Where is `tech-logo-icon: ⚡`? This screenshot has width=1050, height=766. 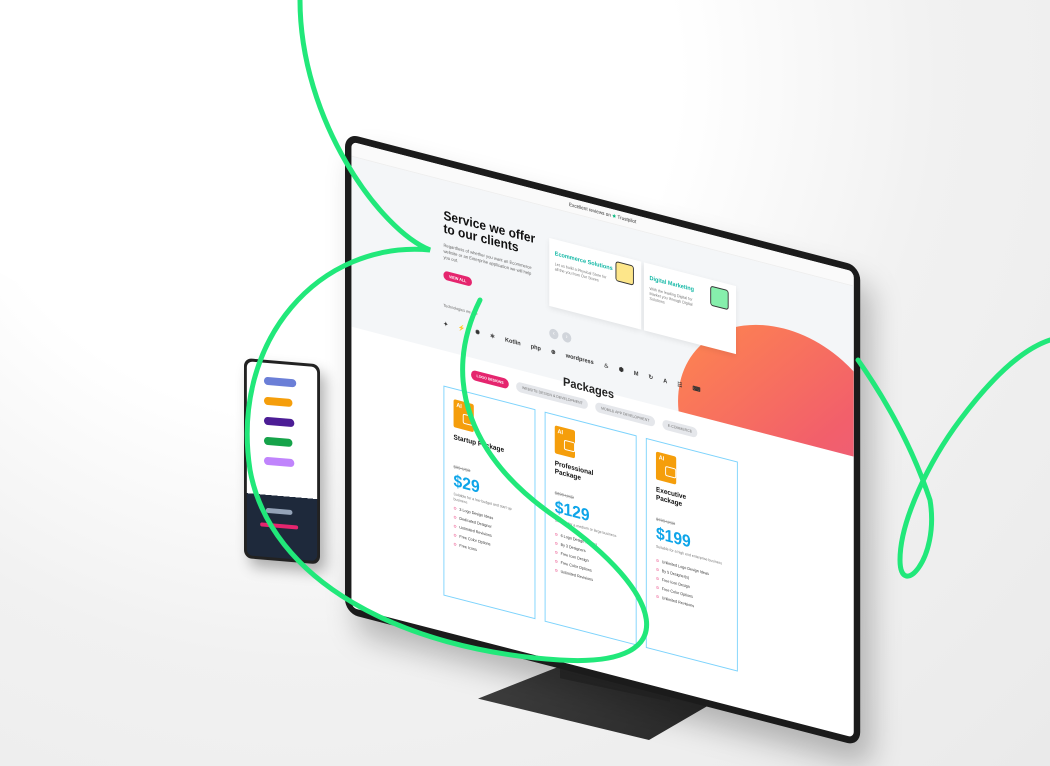 tech-logo-icon: ⚡ is located at coordinates (462, 329).